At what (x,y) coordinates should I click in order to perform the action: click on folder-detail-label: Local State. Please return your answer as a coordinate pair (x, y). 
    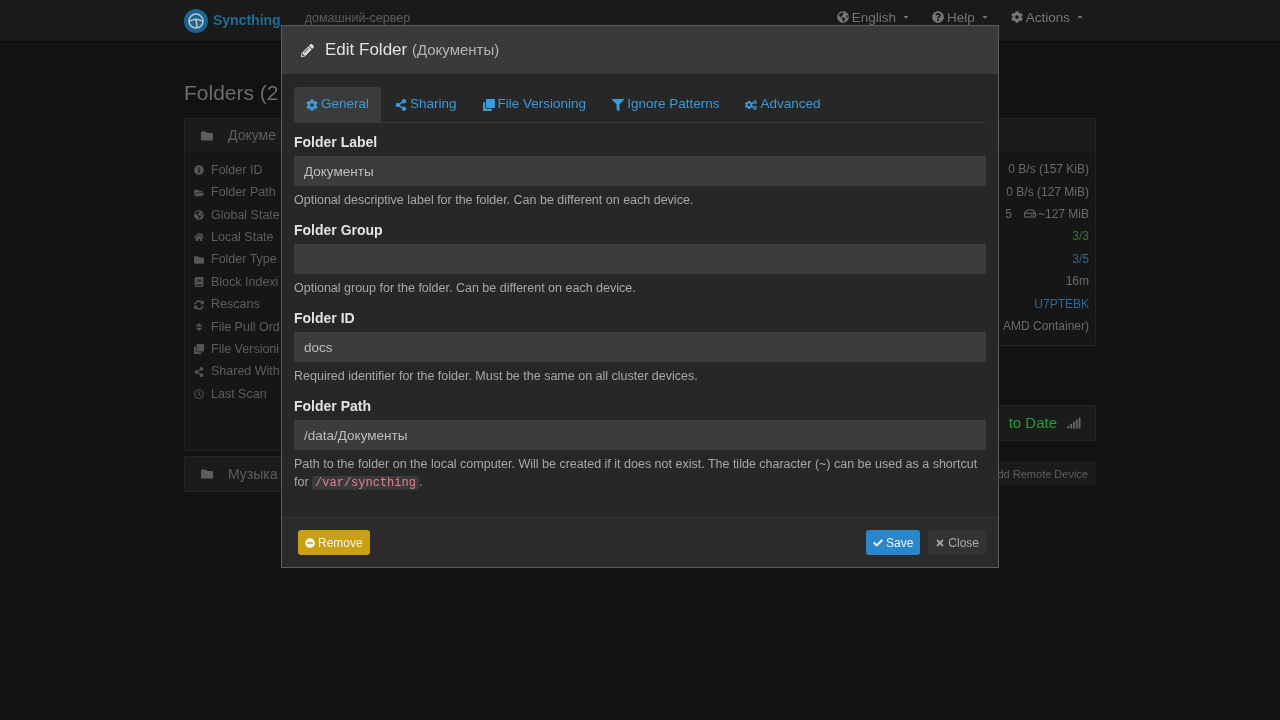
    Looking at the image, I should click on (242, 237).